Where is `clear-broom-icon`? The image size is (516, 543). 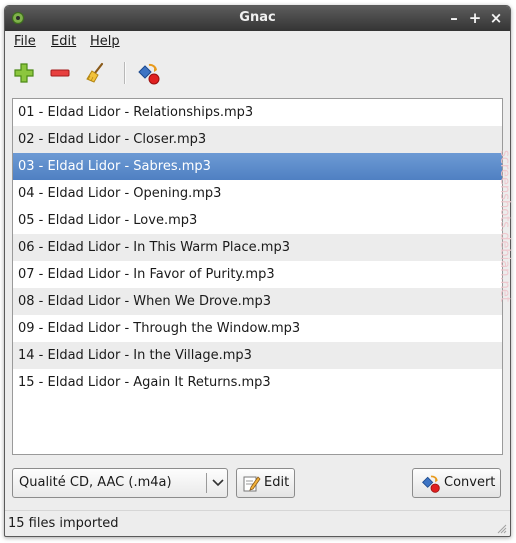
clear-broom-icon is located at coordinates (95, 72).